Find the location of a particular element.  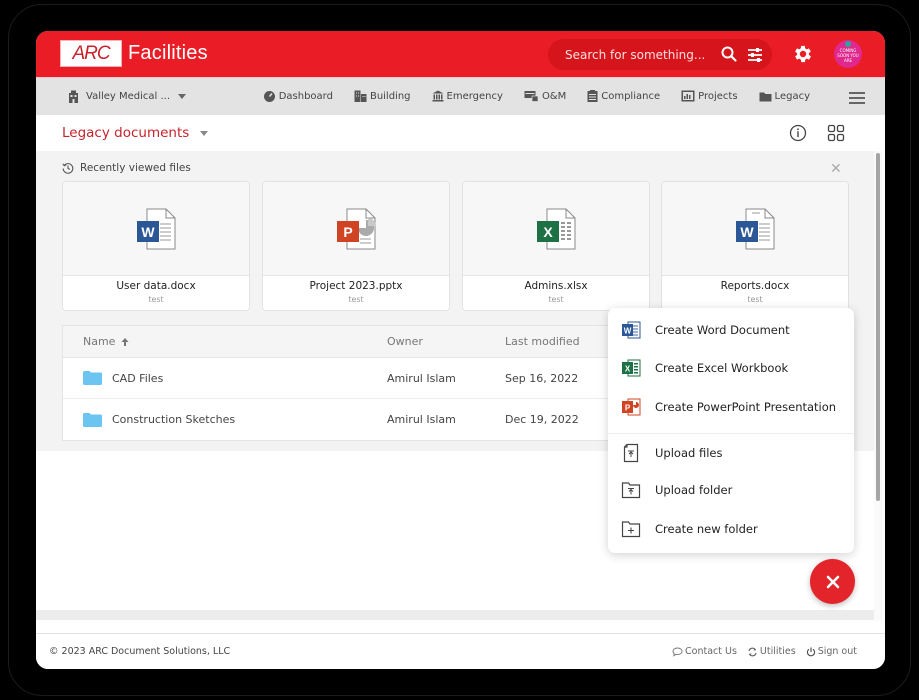

sign-out-link: Sign out is located at coordinates (831, 651).